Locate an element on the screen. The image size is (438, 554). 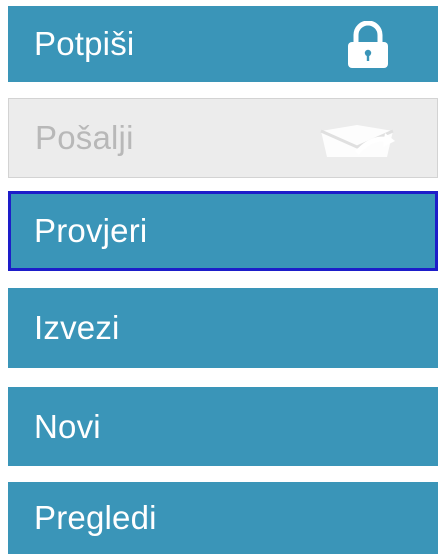
verify-button-label: Provjeri is located at coordinates (91, 230).